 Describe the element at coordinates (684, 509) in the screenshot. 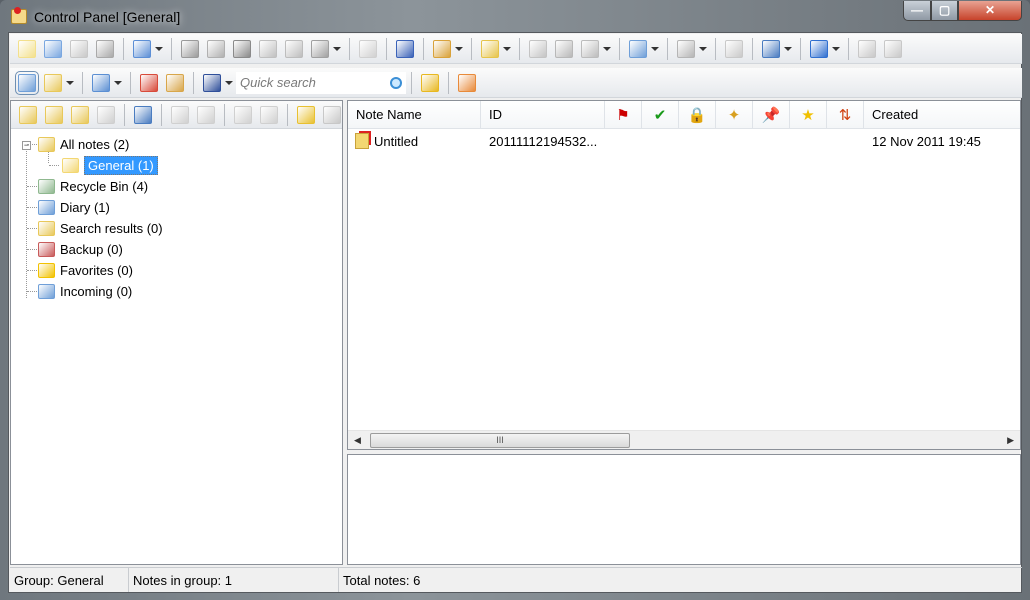

I see `note-preview-pane` at that location.